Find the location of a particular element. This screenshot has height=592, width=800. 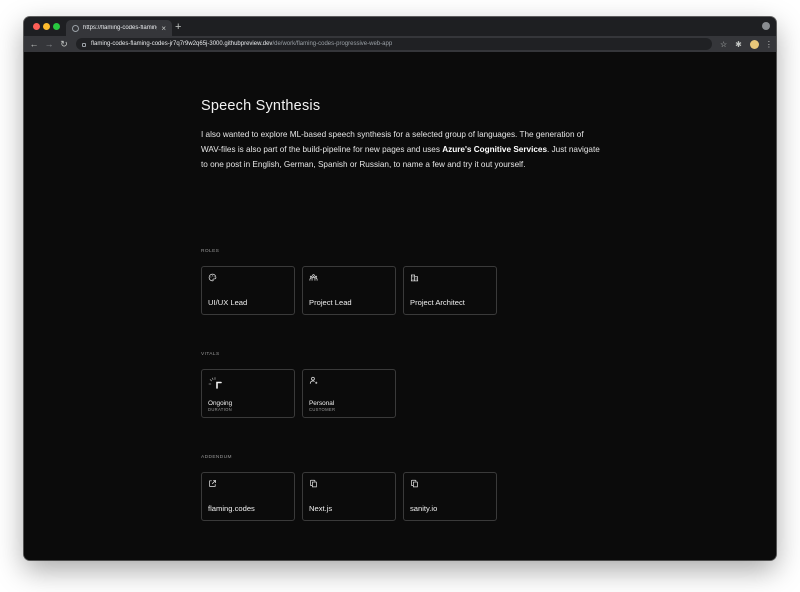

addendum-label: ADDENDUM is located at coordinates (216, 457).